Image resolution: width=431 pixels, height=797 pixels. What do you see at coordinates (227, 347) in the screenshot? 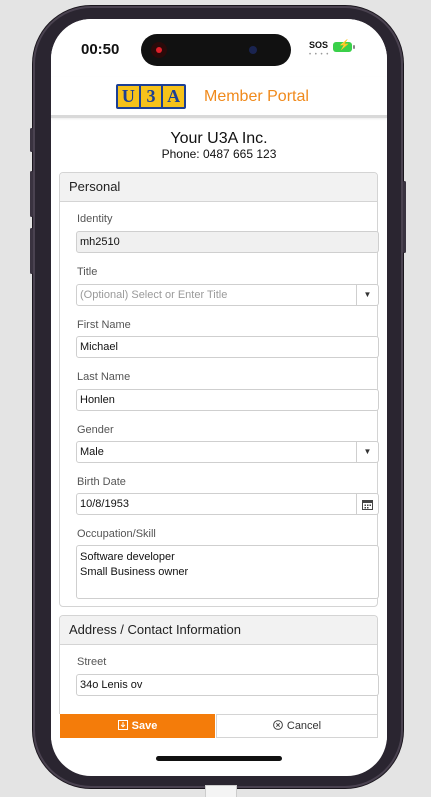
I see `first-name-field: Michael` at bounding box center [227, 347].